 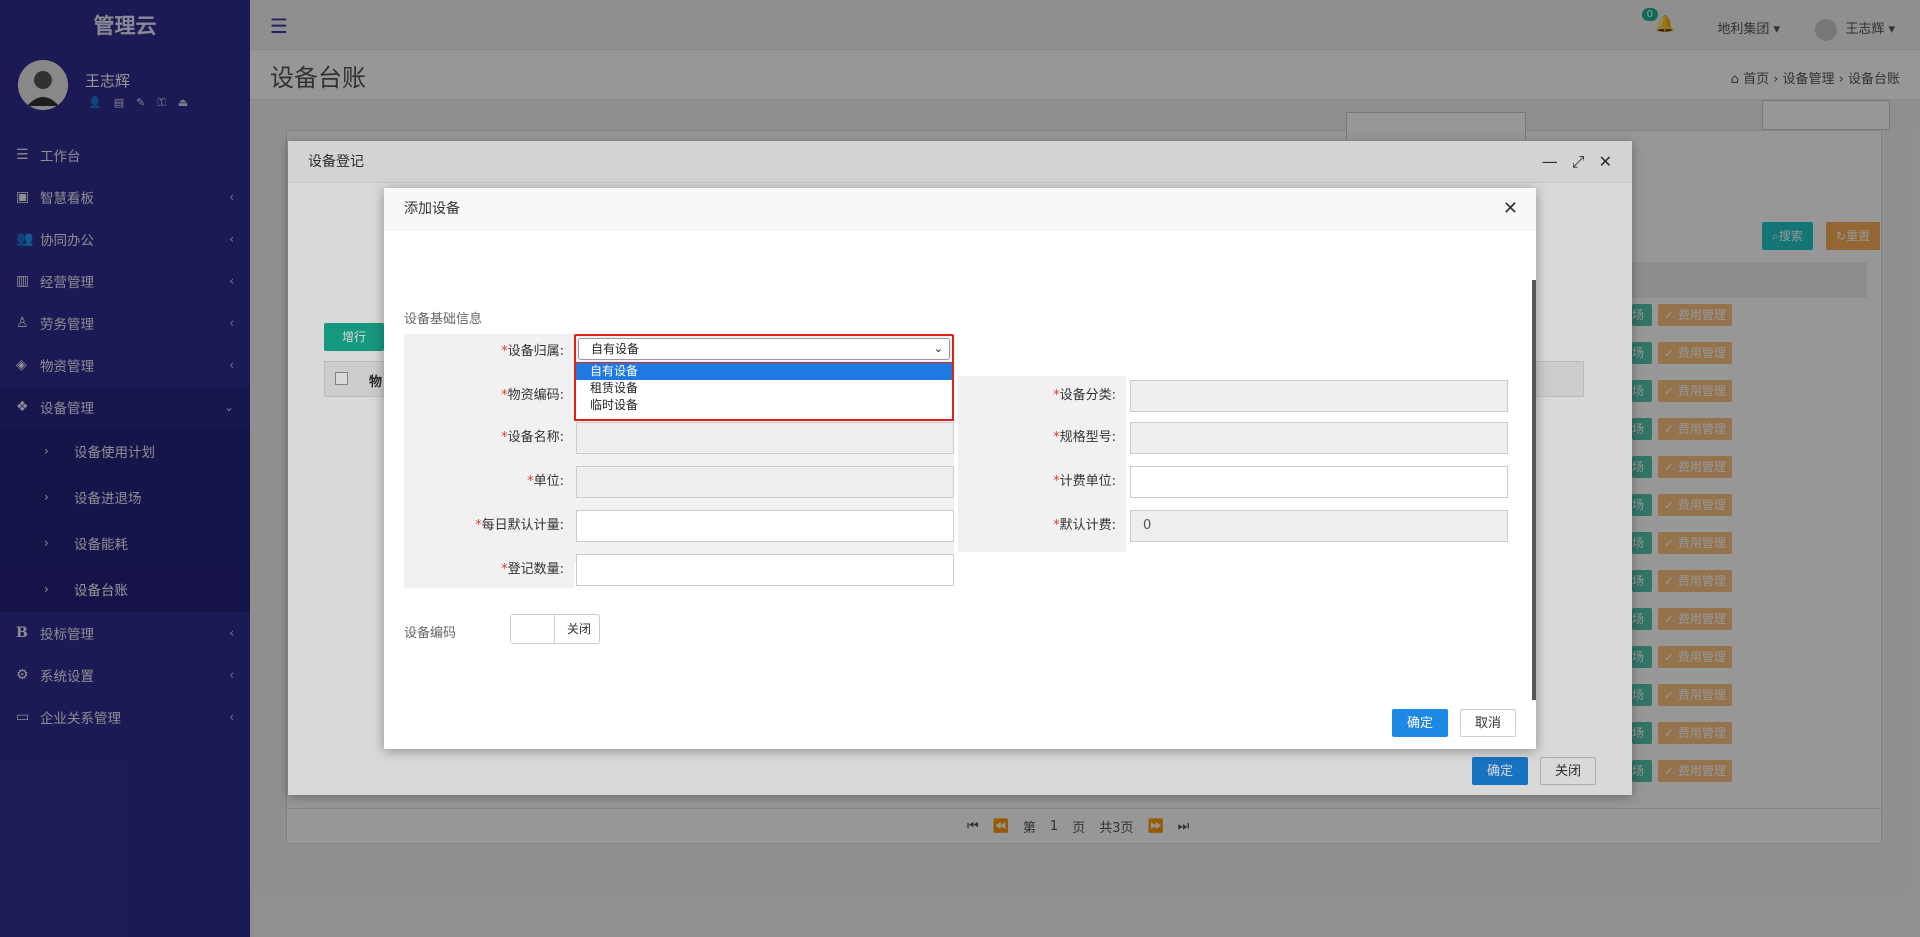 What do you see at coordinates (765, 482) in the screenshot?
I see `unit-input` at bounding box center [765, 482].